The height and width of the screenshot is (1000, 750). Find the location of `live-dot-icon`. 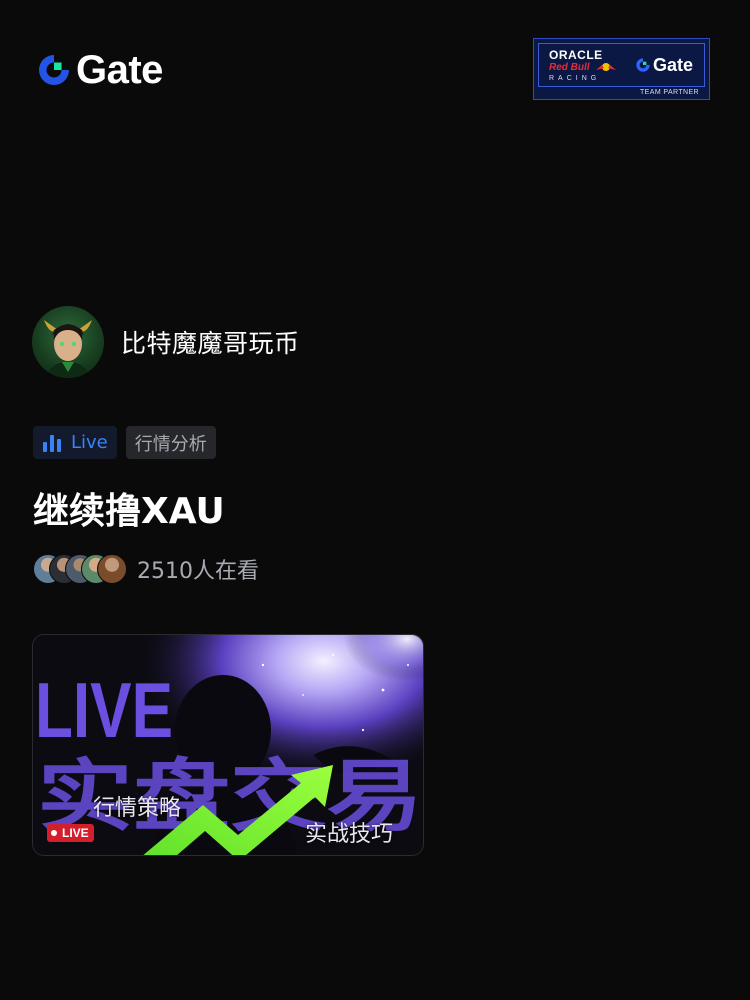

live-dot-icon is located at coordinates (54, 833).